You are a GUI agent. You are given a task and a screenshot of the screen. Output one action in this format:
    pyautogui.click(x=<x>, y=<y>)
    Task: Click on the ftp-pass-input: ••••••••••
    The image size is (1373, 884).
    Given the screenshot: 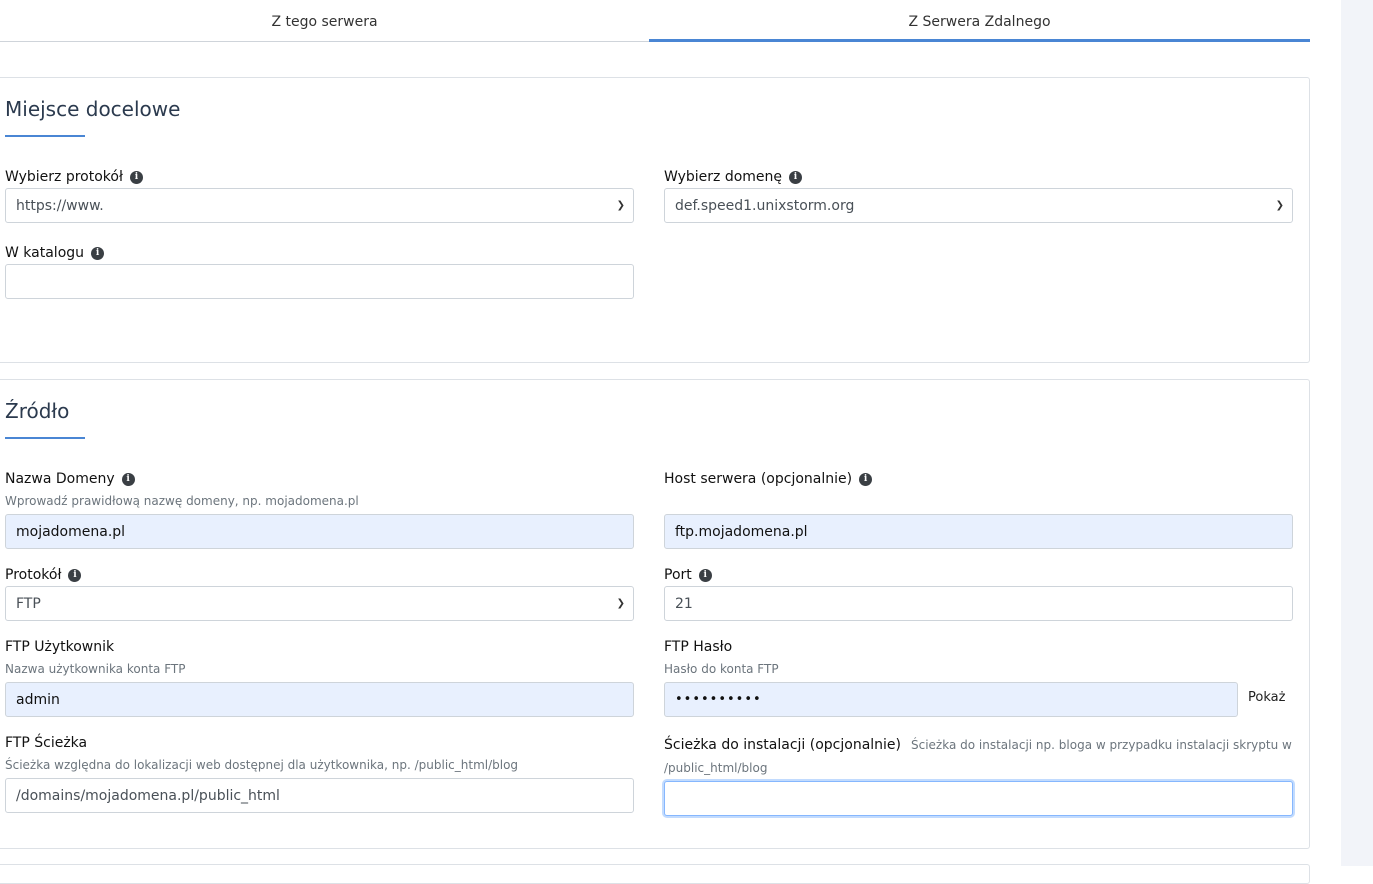 What is the action you would take?
    pyautogui.click(x=951, y=699)
    